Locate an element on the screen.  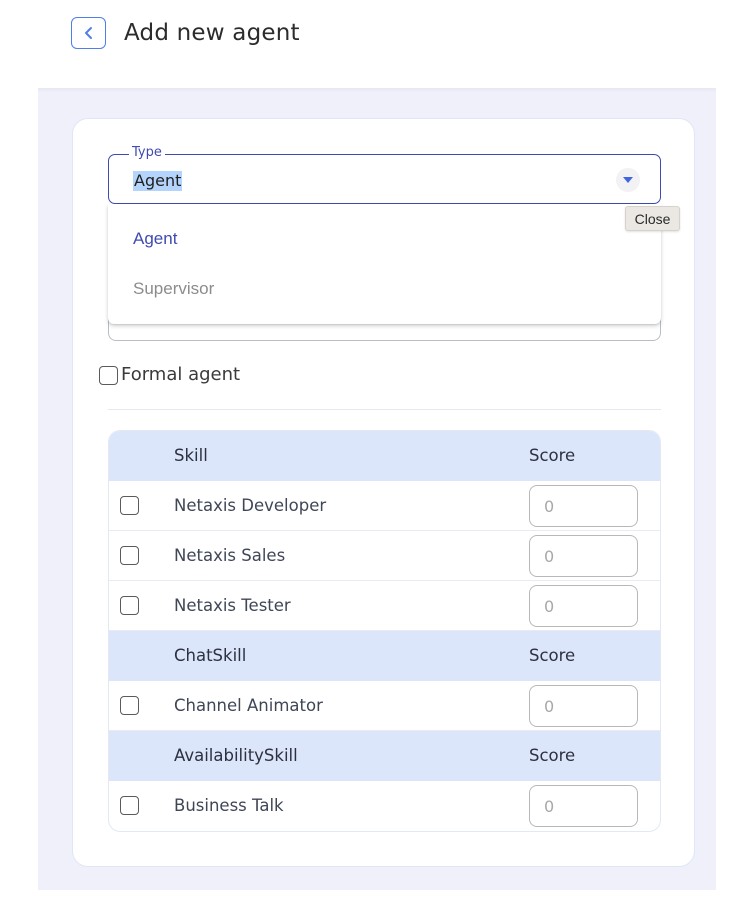
chevron-left-icon is located at coordinates (88, 33).